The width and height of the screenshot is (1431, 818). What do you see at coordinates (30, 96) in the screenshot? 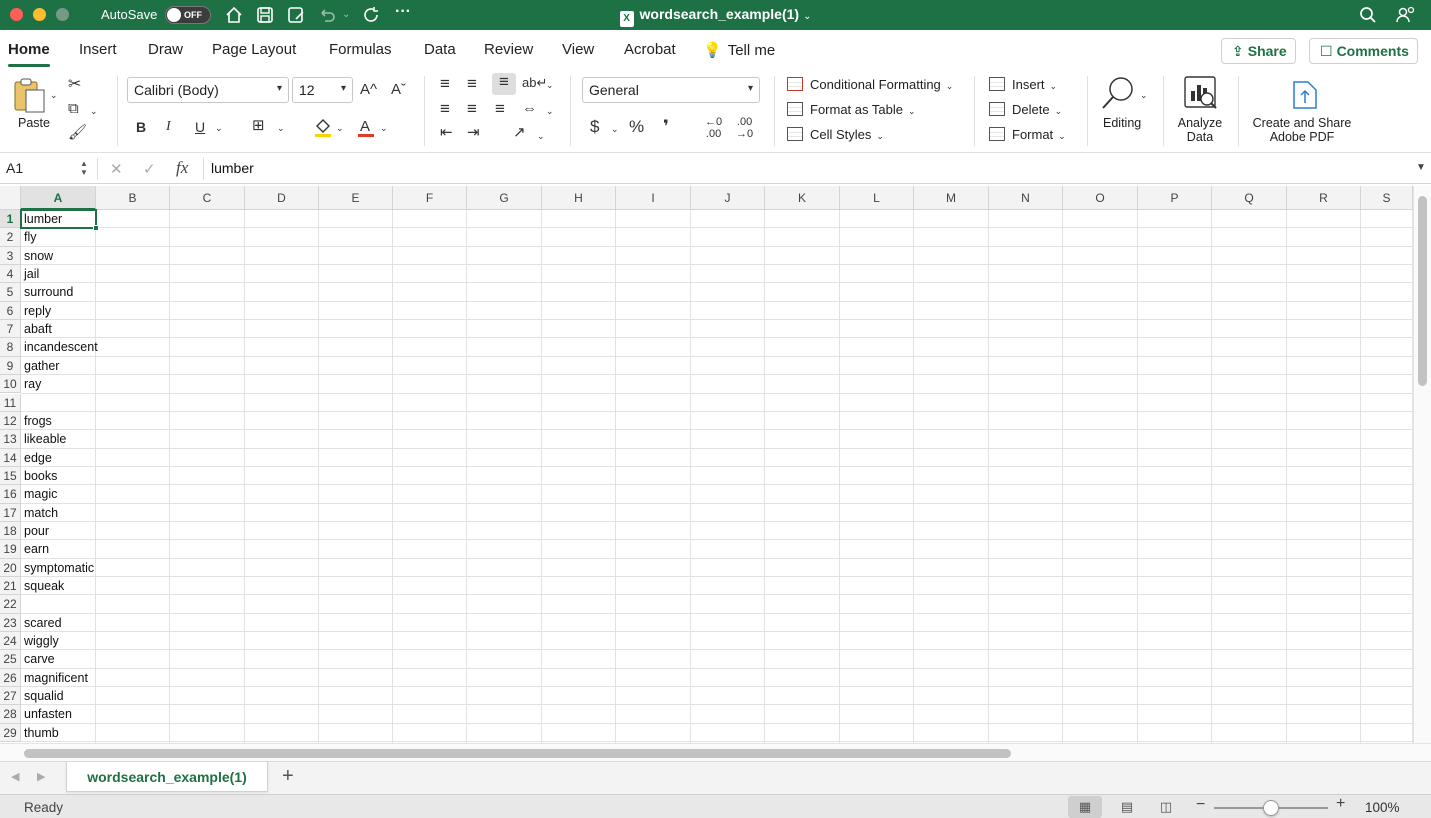
I see `paste-icon` at bounding box center [30, 96].